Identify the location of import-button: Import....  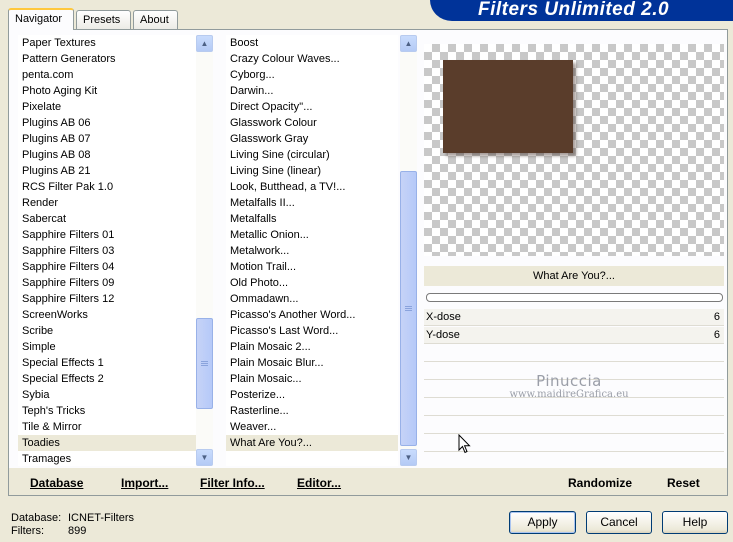
(144, 483).